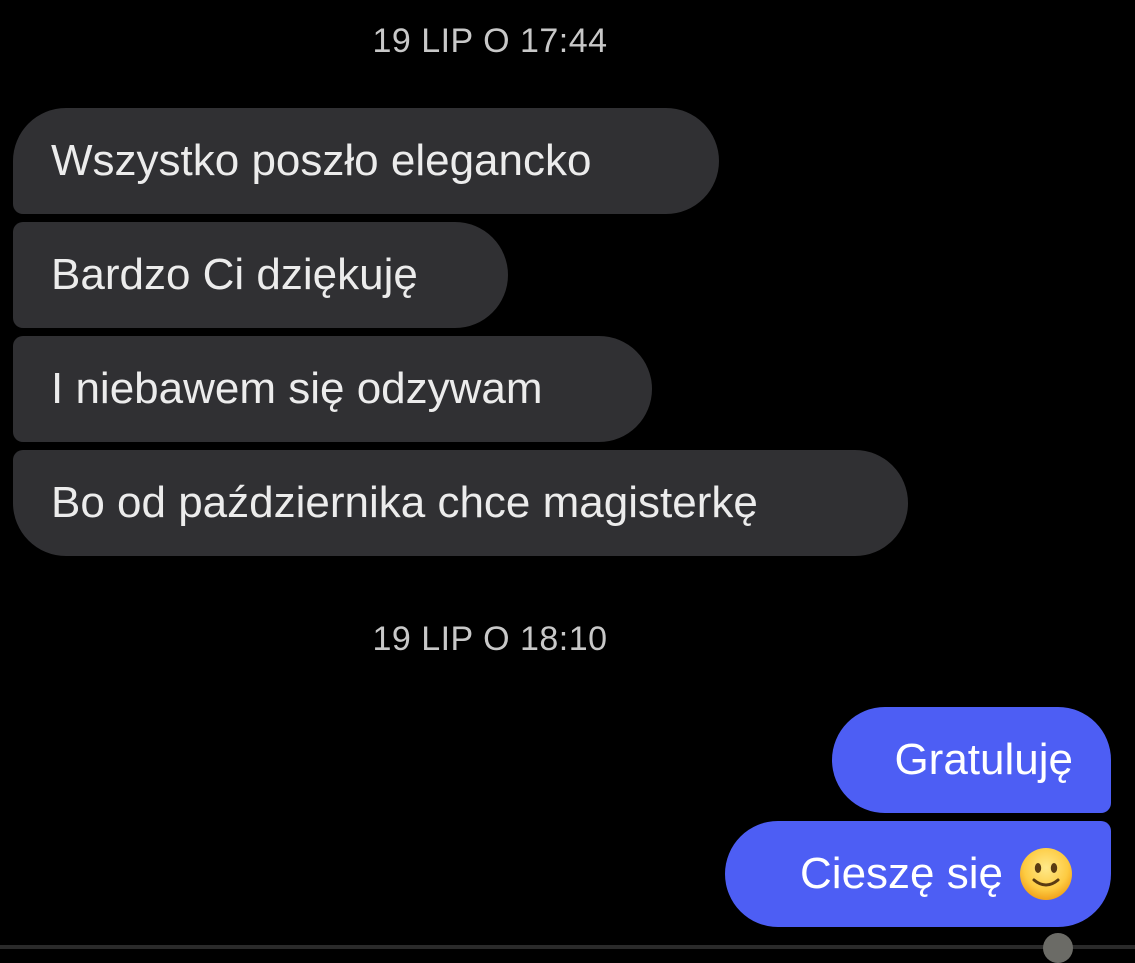 The image size is (1135, 963). Describe the element at coordinates (490, 41) in the screenshot. I see `message-timestamp: 19 LIP O 17:44` at that location.